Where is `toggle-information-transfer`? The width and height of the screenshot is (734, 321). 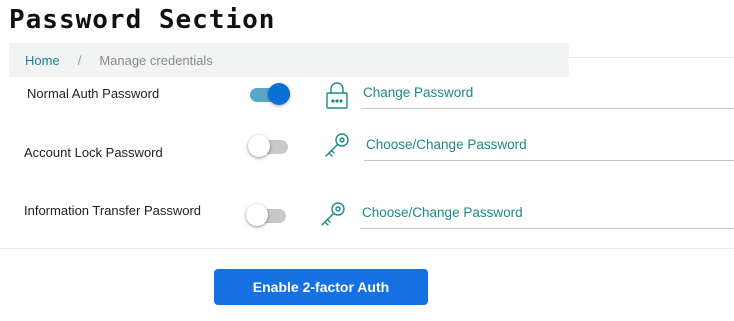
toggle-information-transfer is located at coordinates (268, 215).